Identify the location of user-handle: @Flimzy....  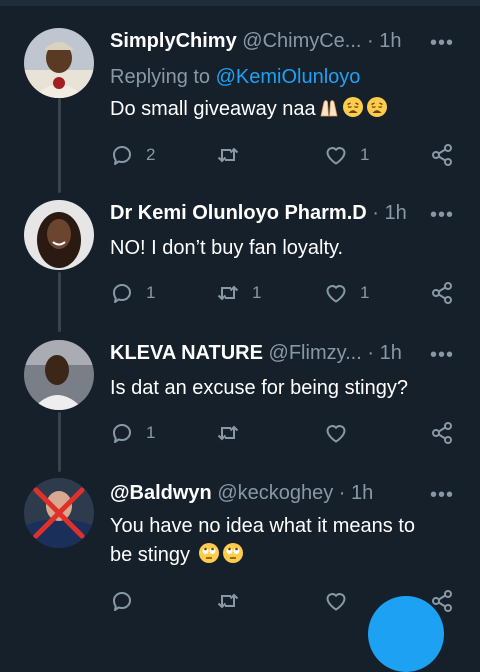
(315, 353).